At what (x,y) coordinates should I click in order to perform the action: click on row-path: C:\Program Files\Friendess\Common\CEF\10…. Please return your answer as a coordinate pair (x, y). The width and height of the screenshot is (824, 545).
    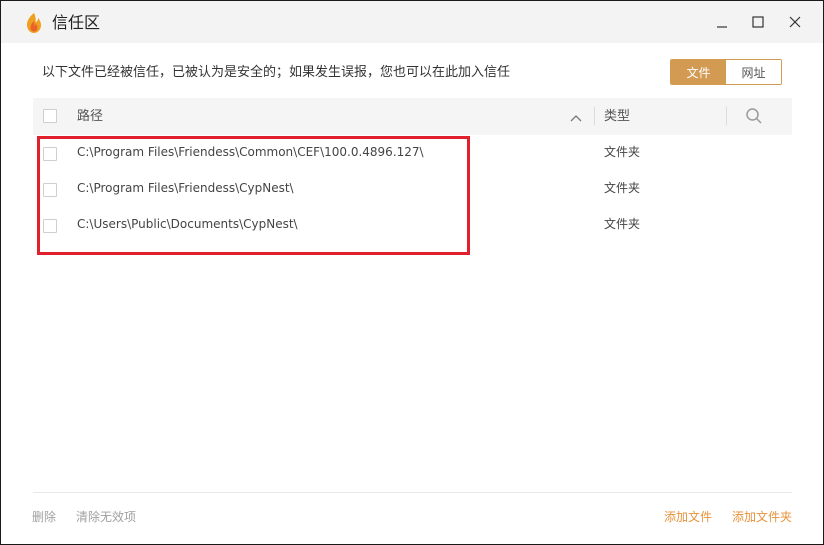
    Looking at the image, I should click on (250, 152).